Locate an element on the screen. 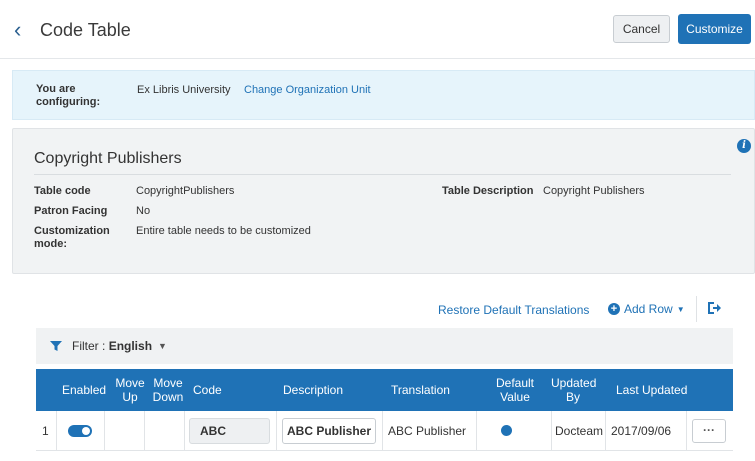  table-code-value: CopyrightPublishers is located at coordinates (185, 191).